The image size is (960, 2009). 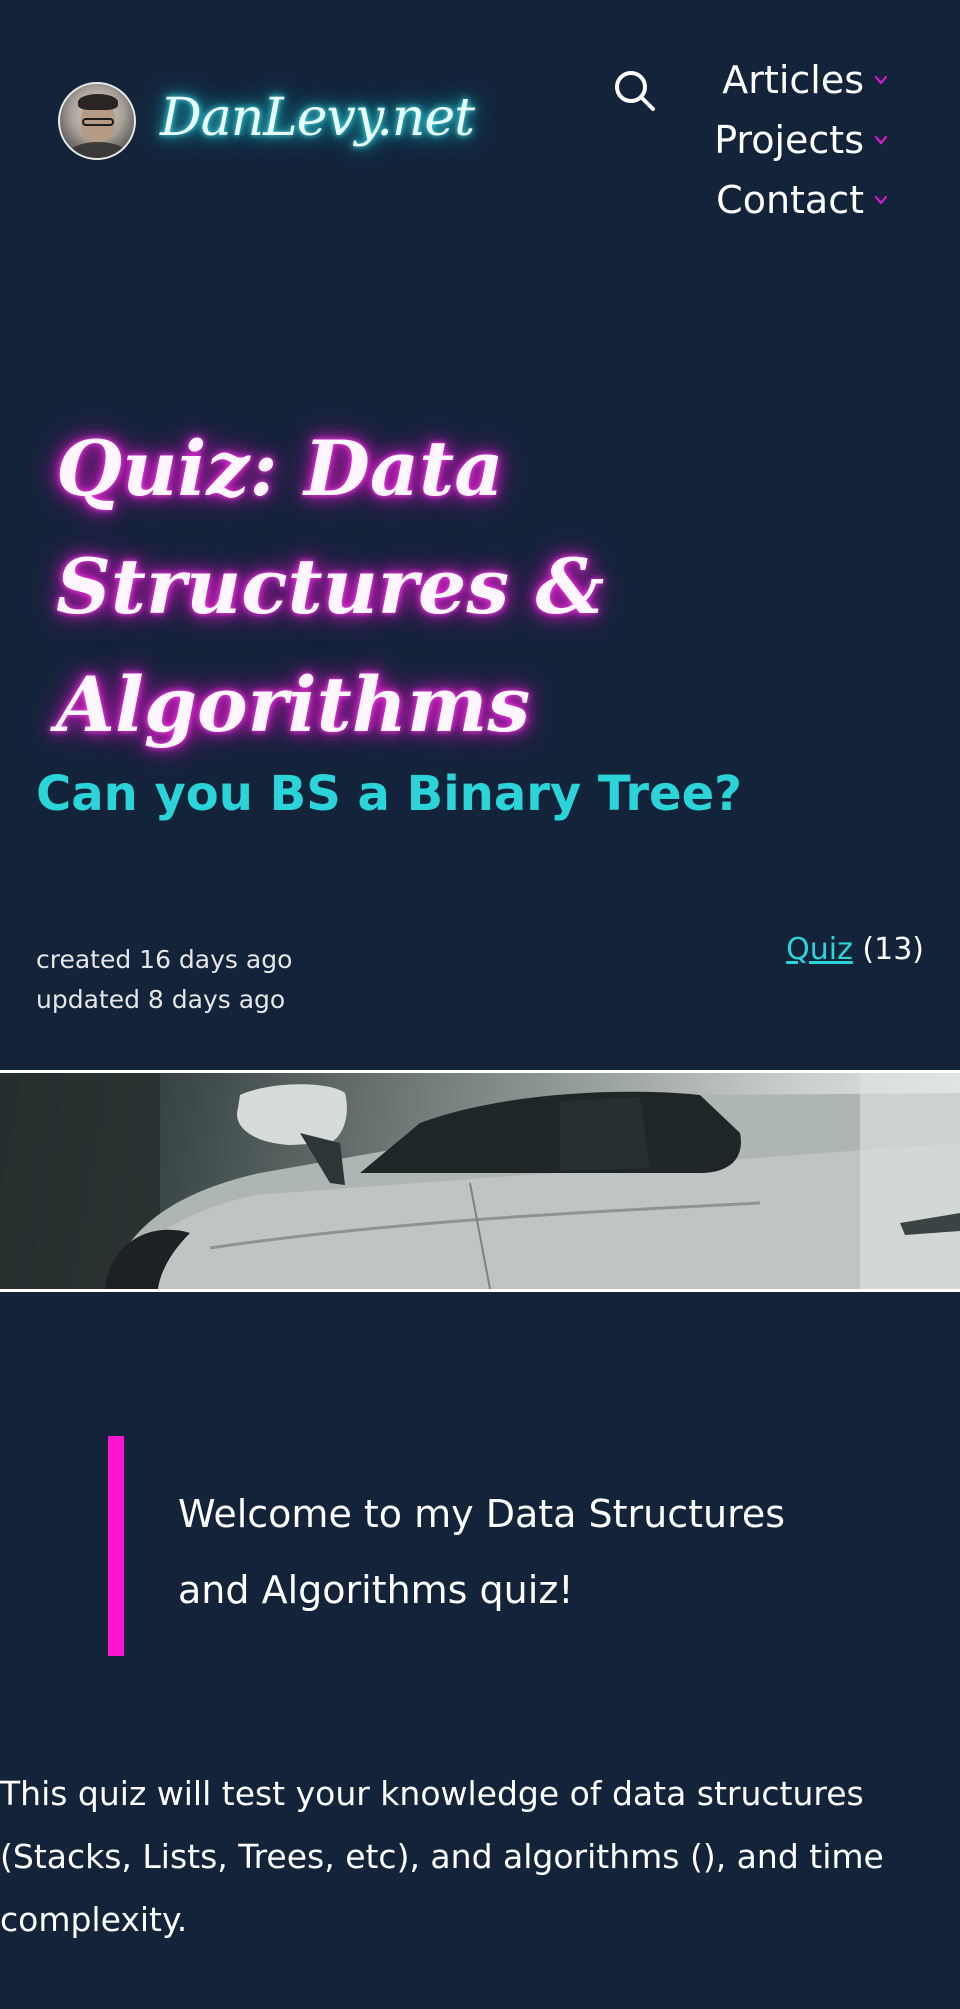 What do you see at coordinates (790, 200) in the screenshot?
I see `nav-item-label: Contact` at bounding box center [790, 200].